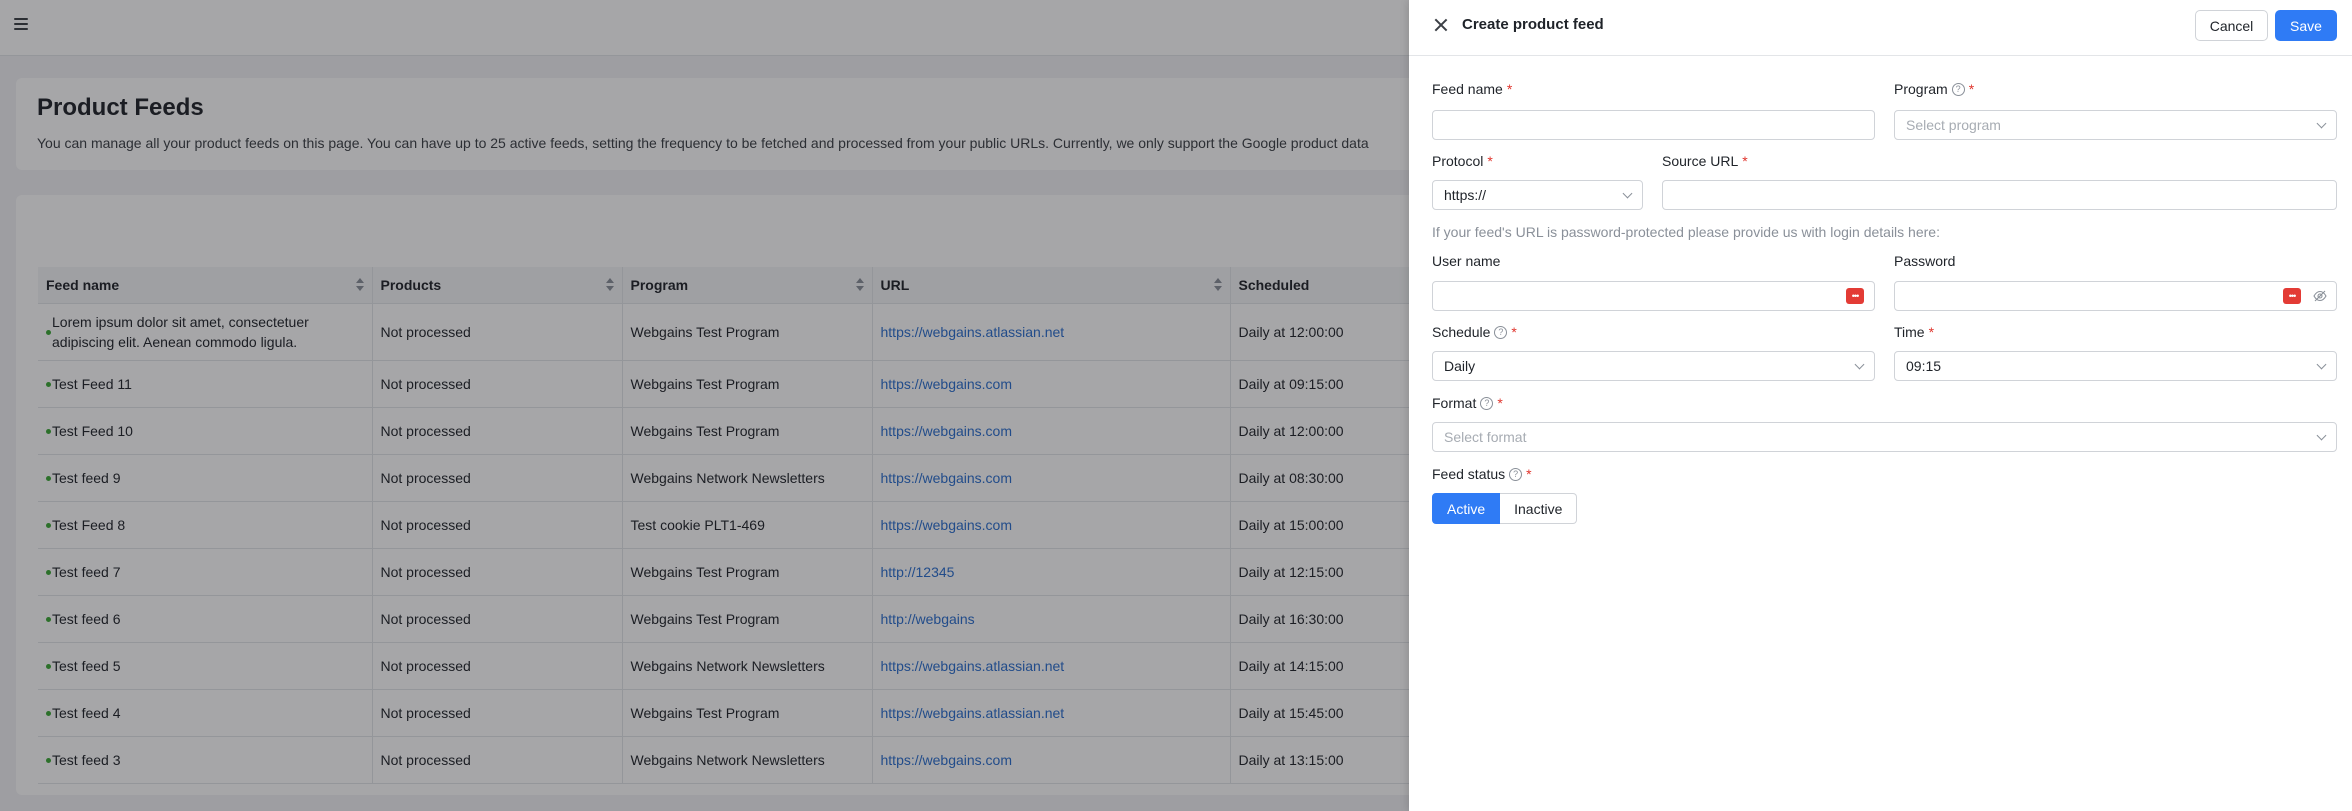  Describe the element at coordinates (2115, 125) in the screenshot. I see `program-select: Select program` at that location.